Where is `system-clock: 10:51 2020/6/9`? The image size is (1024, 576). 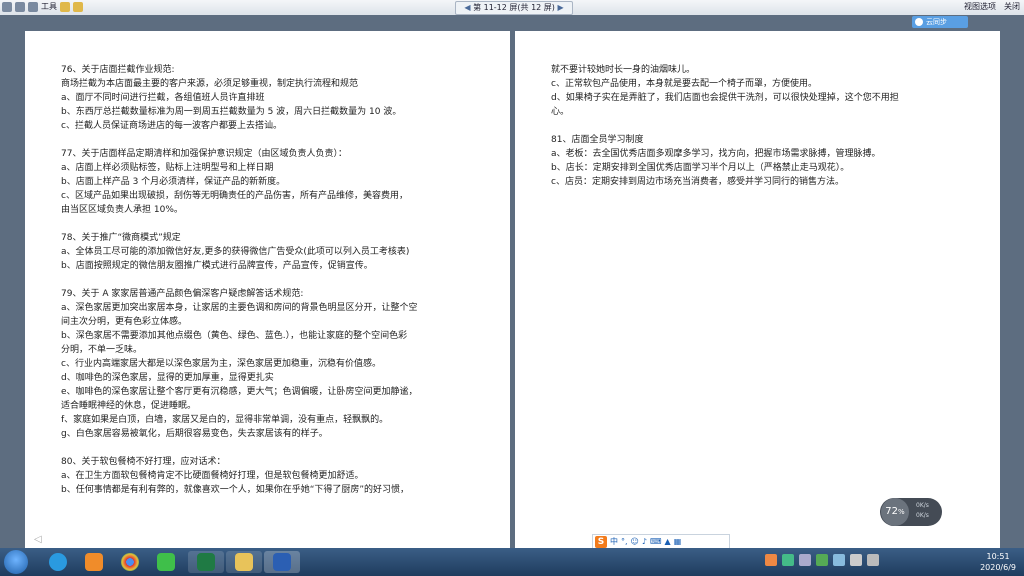 system-clock: 10:51 2020/6/9 is located at coordinates (998, 562).